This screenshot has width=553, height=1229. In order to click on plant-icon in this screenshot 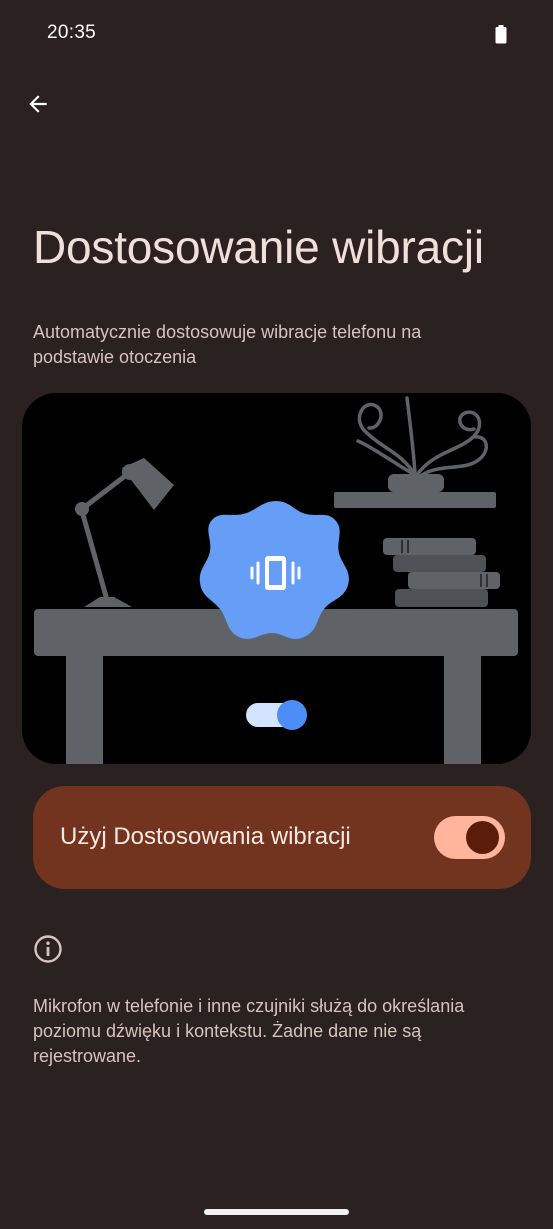, I will do `click(422, 437)`.